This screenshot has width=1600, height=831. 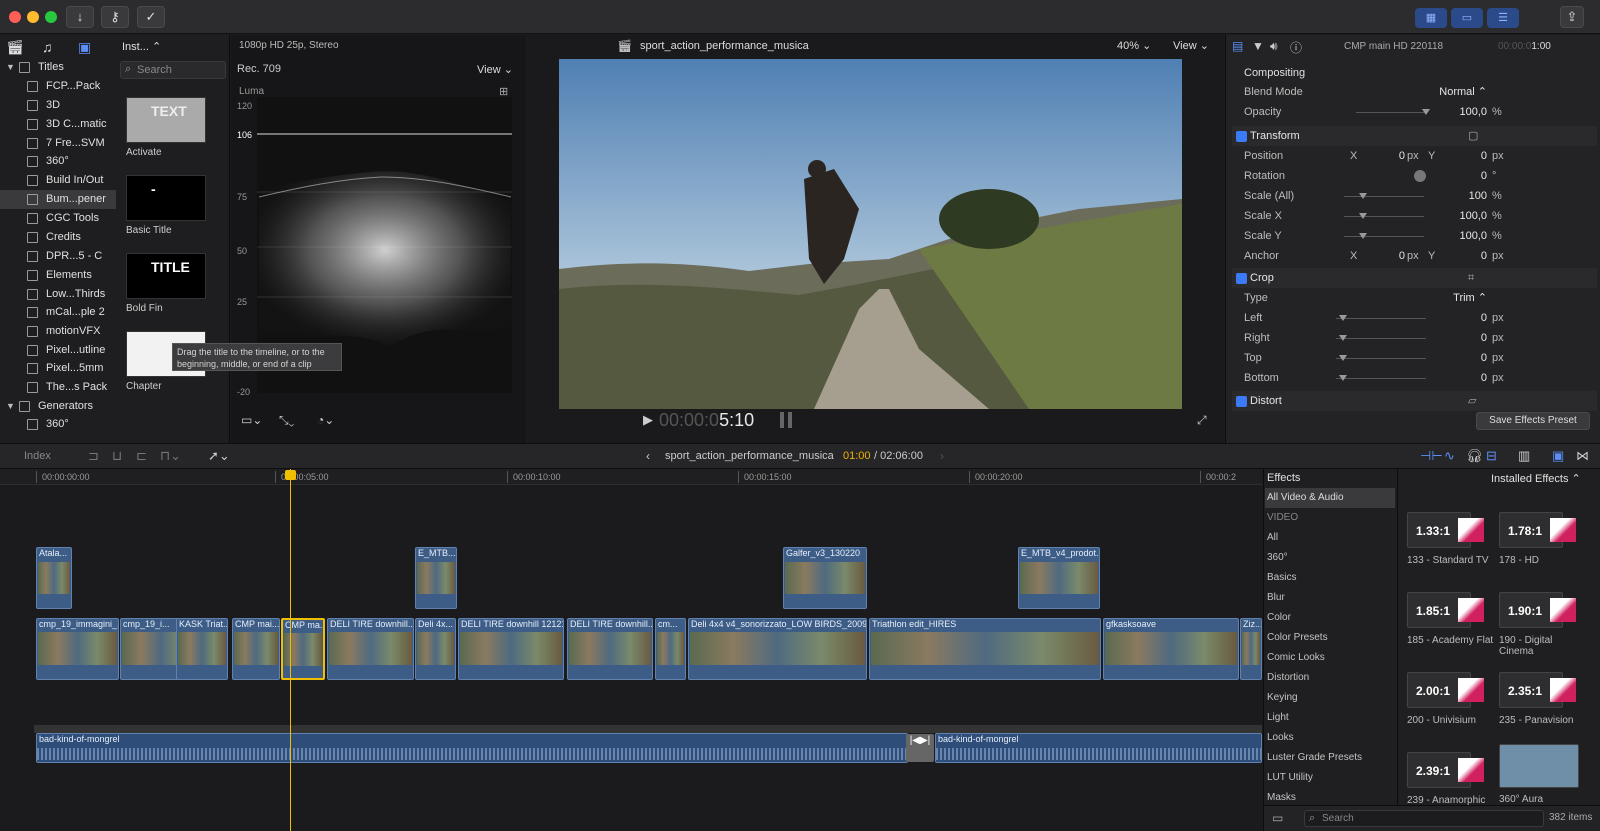 What do you see at coordinates (1473, 136) in the screenshot?
I see `transform-onscreen-icon: ▢` at bounding box center [1473, 136].